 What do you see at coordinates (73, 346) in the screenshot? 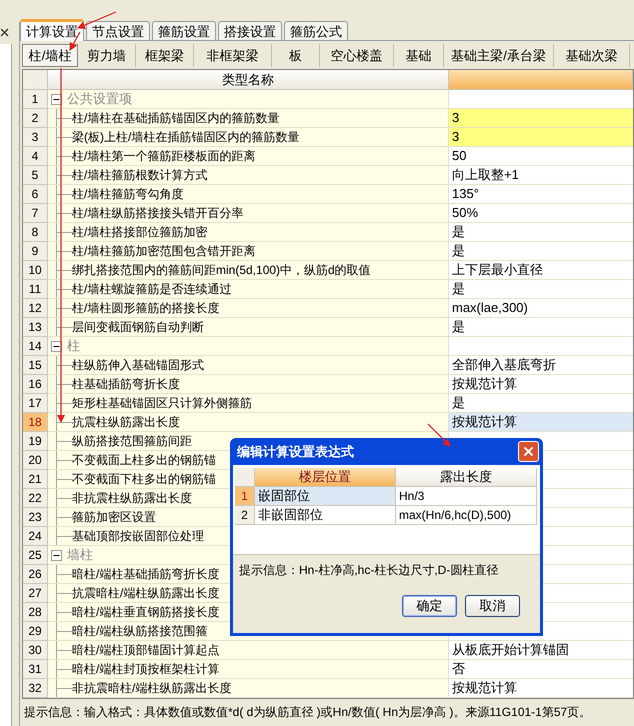
I see `group-label: 柱` at bounding box center [73, 346].